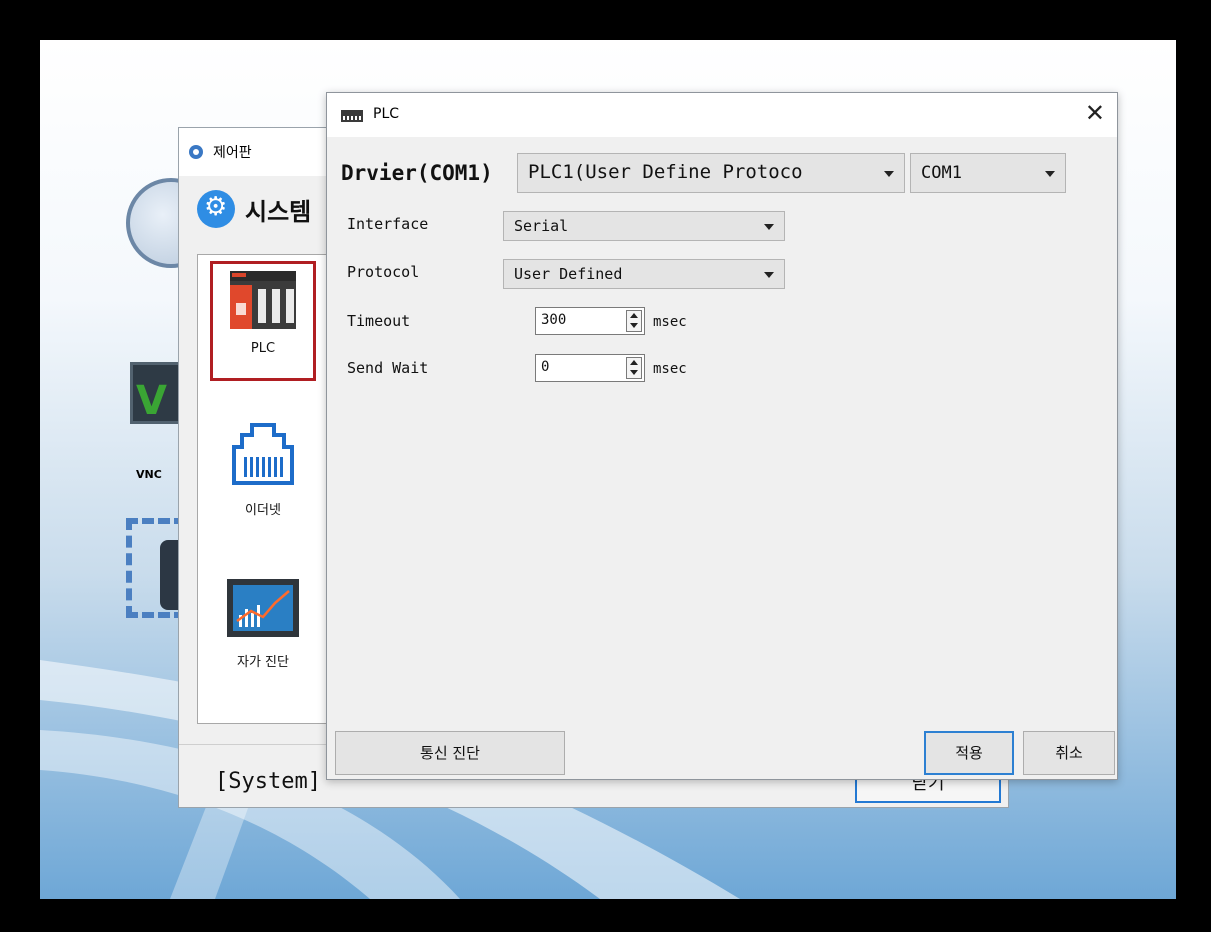 The height and width of the screenshot is (932, 1211). I want to click on interface-select-value: Serial, so click(541, 226).